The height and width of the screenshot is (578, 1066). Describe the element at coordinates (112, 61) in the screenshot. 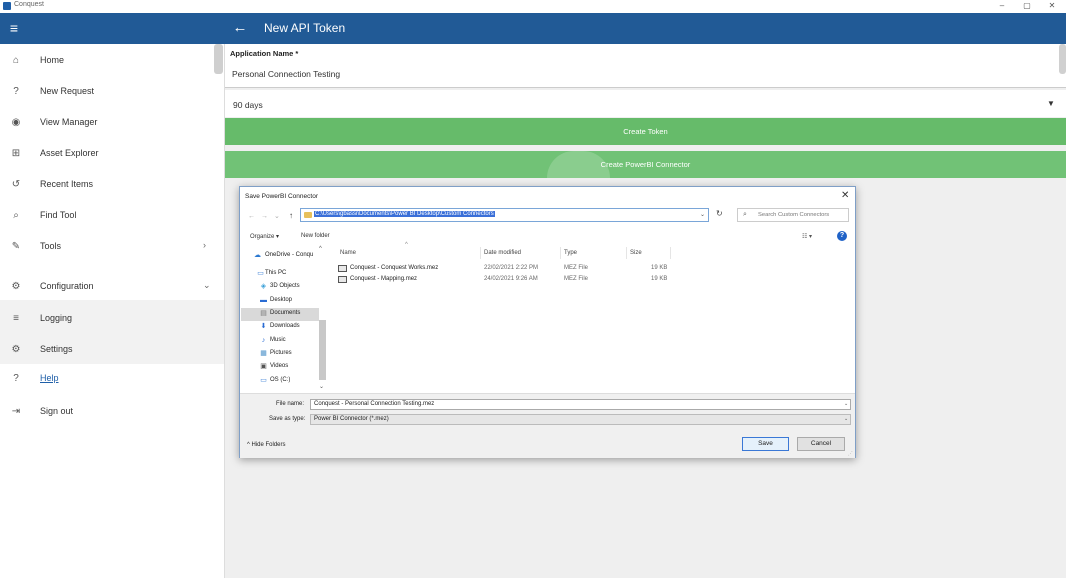

I see `sidebar-item-home: ⌂ Home` at that location.